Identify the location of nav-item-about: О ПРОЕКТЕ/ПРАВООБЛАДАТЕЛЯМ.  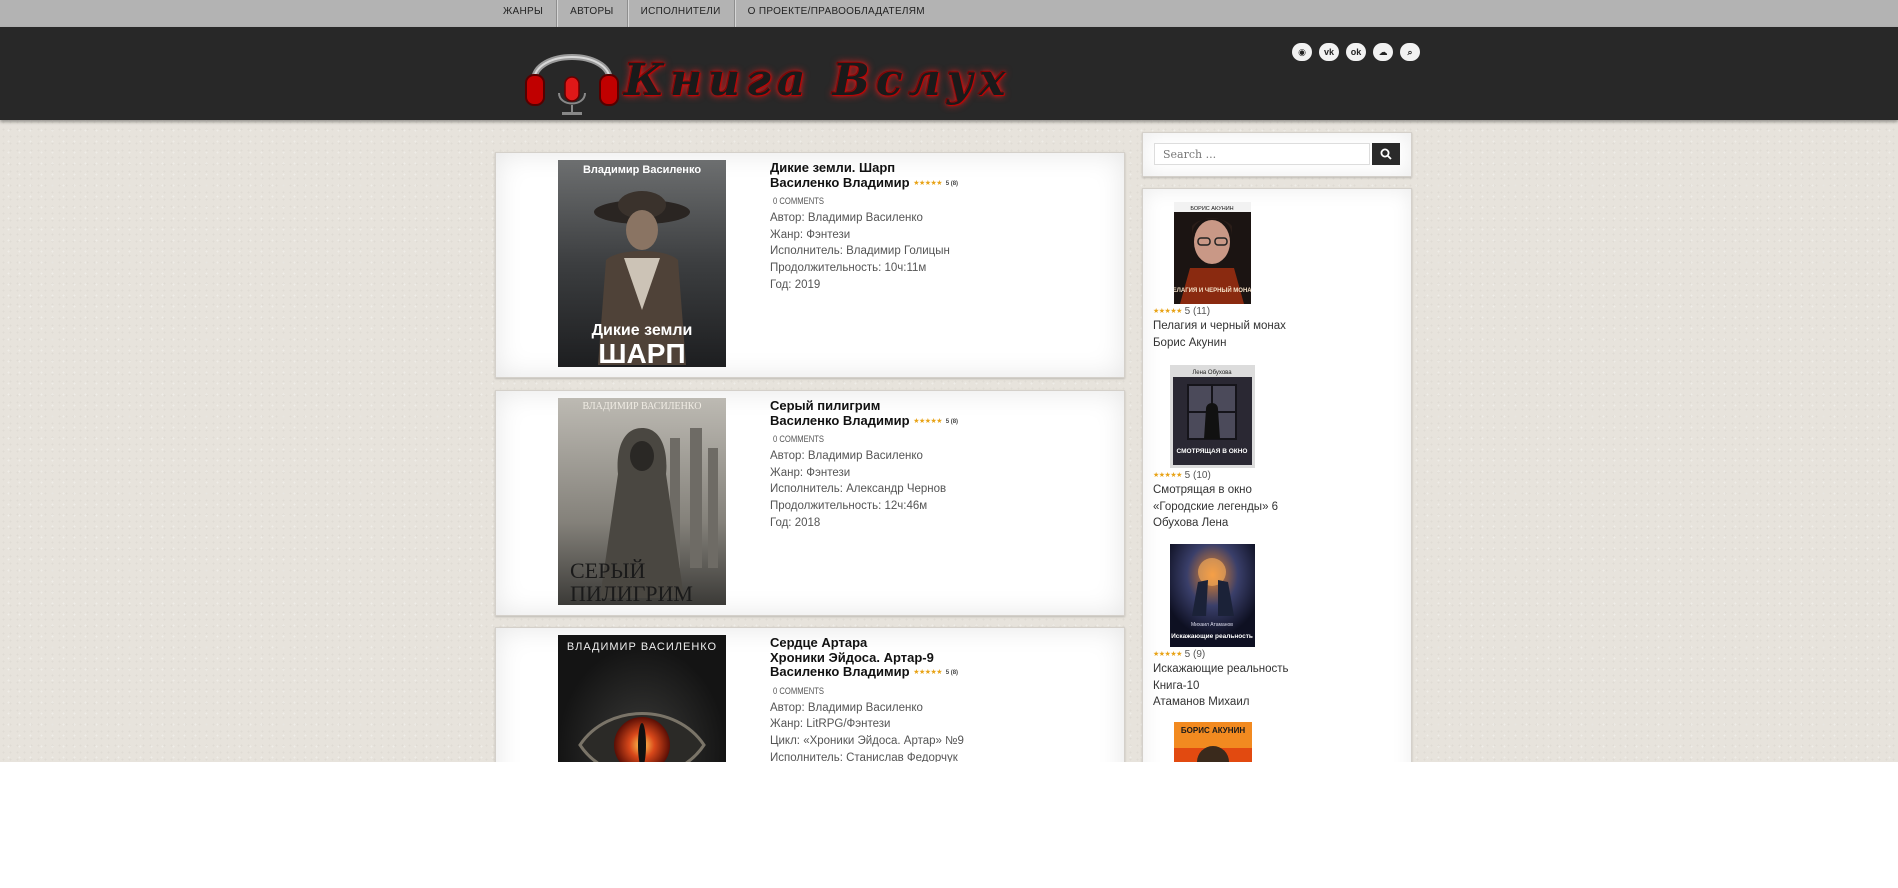
(836, 13).